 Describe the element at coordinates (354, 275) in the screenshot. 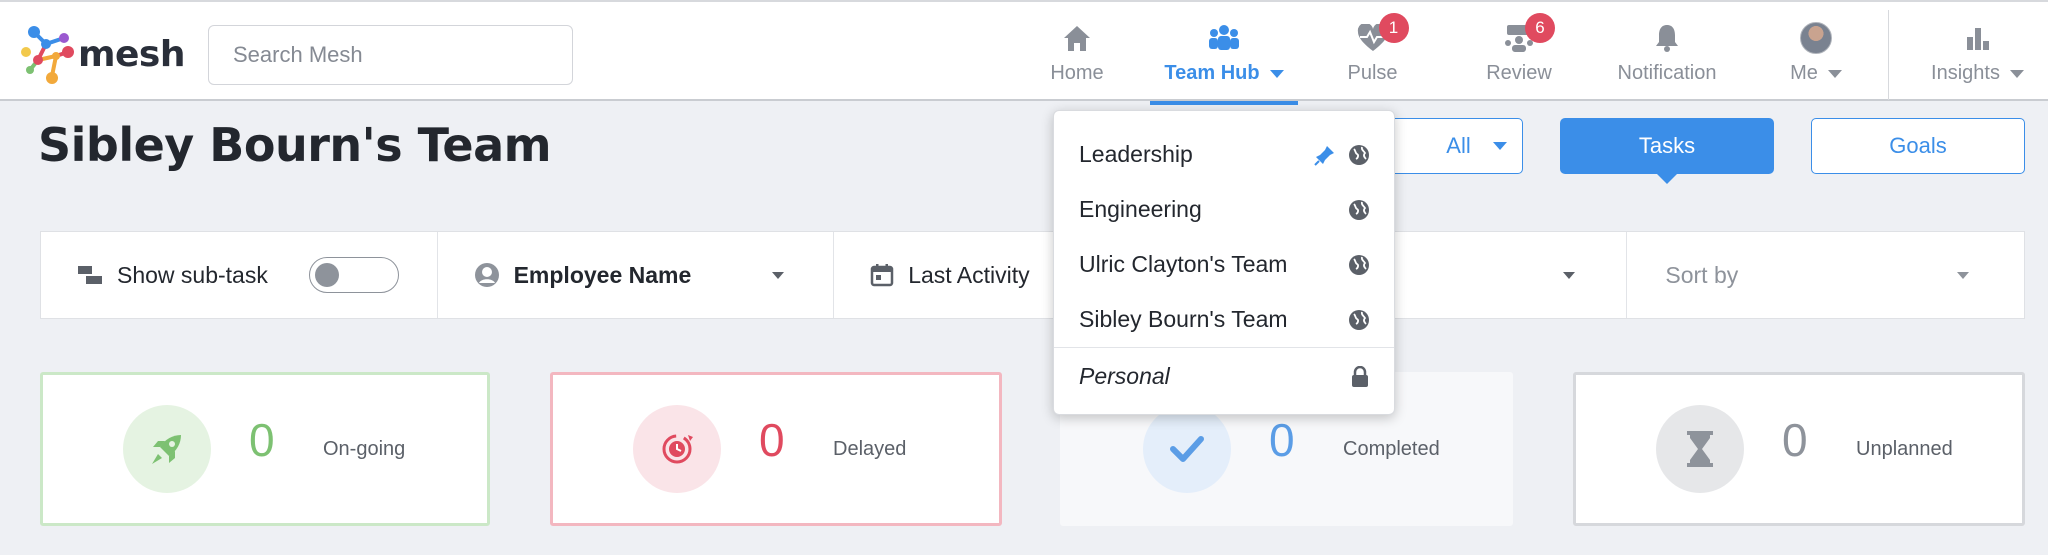

I see `subtask-toggle` at that location.